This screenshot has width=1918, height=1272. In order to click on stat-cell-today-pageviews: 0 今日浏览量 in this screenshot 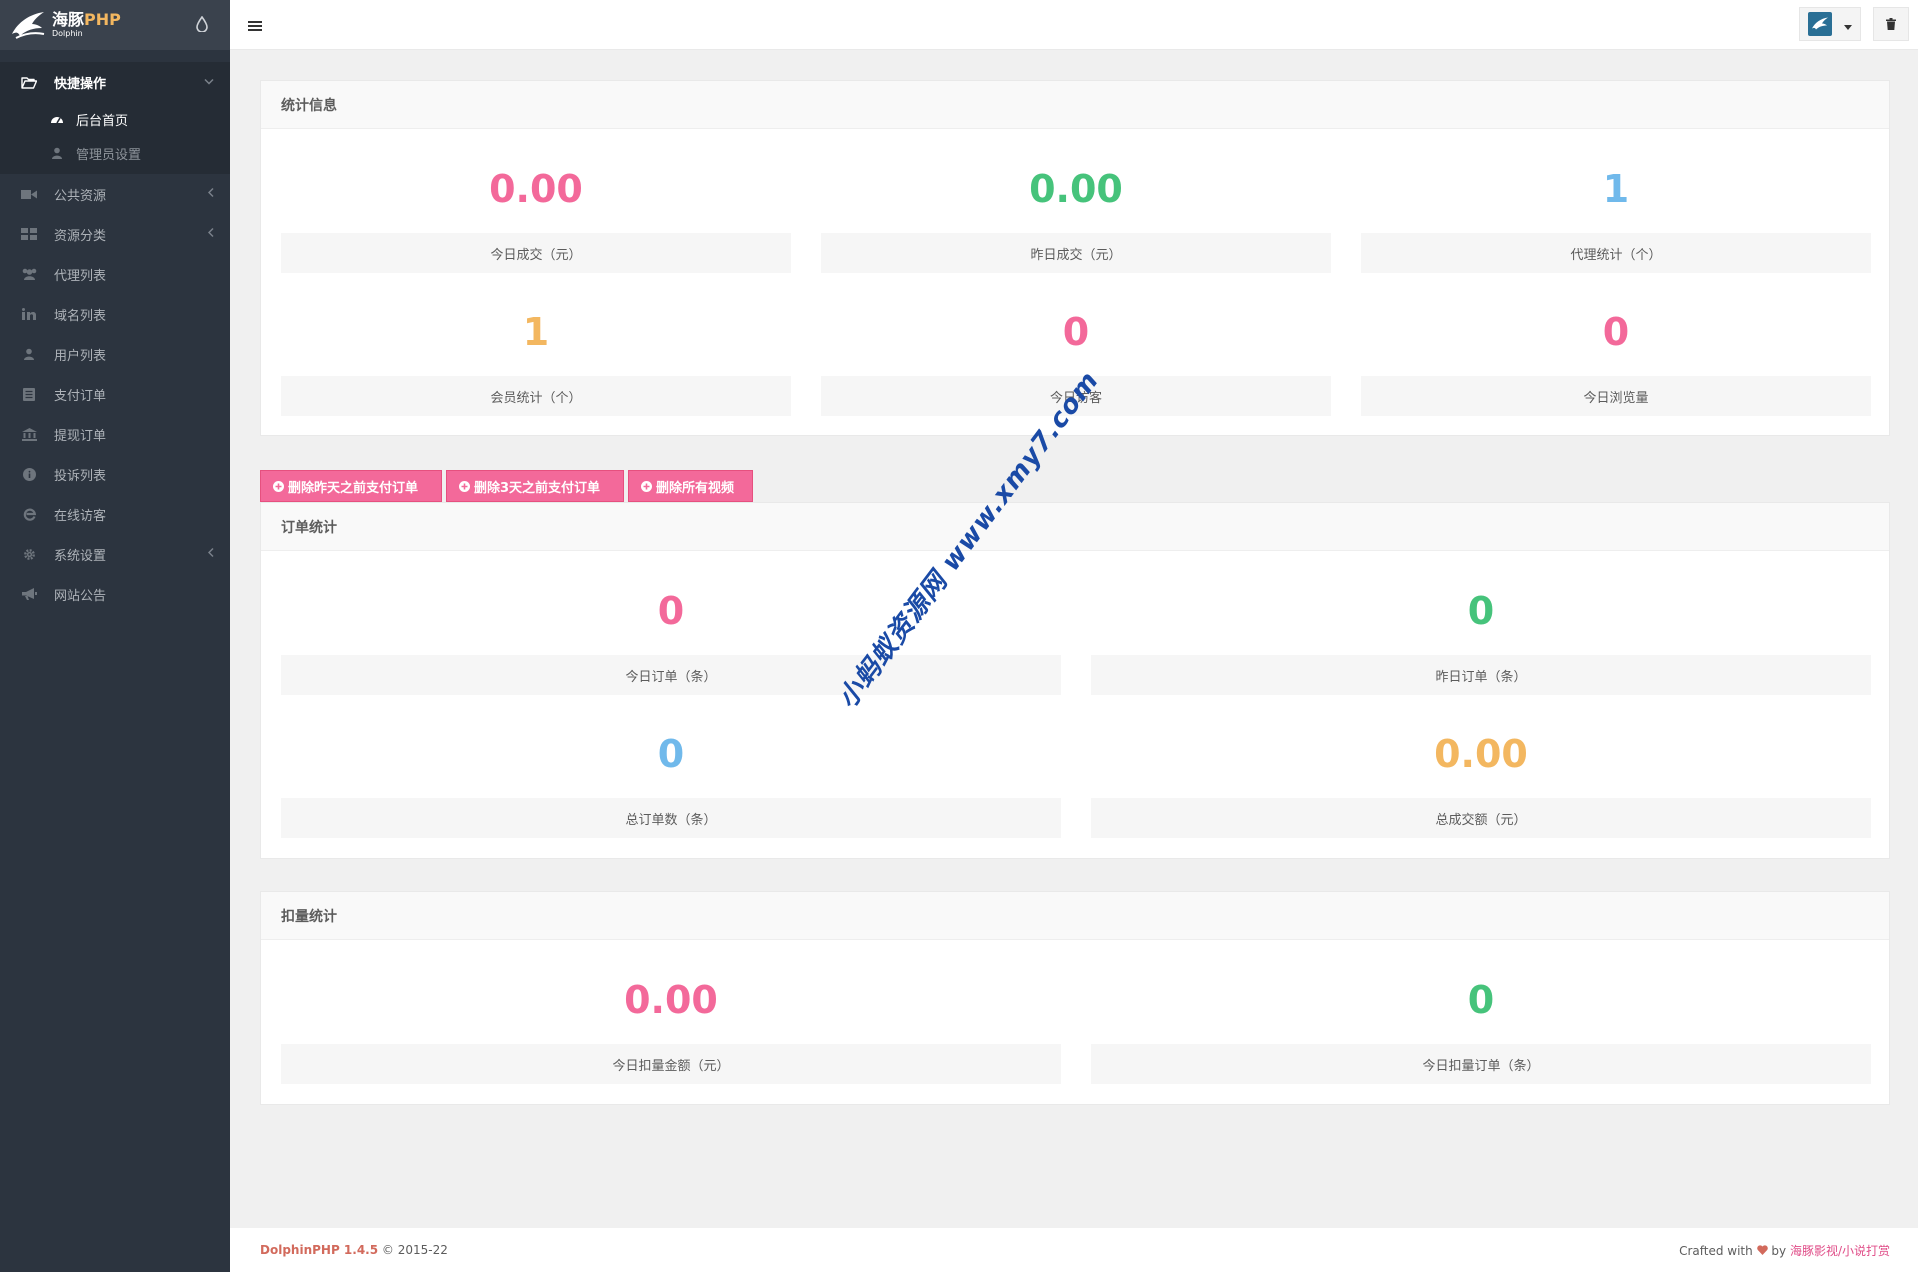, I will do `click(1616, 344)`.